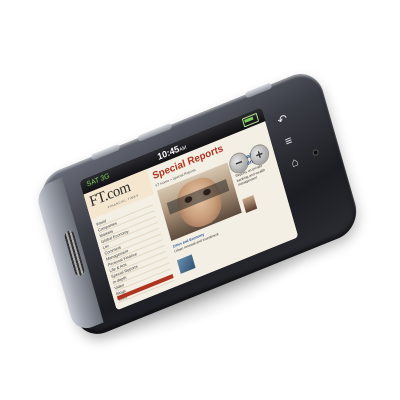  I want to click on side-button, so click(155, 132).